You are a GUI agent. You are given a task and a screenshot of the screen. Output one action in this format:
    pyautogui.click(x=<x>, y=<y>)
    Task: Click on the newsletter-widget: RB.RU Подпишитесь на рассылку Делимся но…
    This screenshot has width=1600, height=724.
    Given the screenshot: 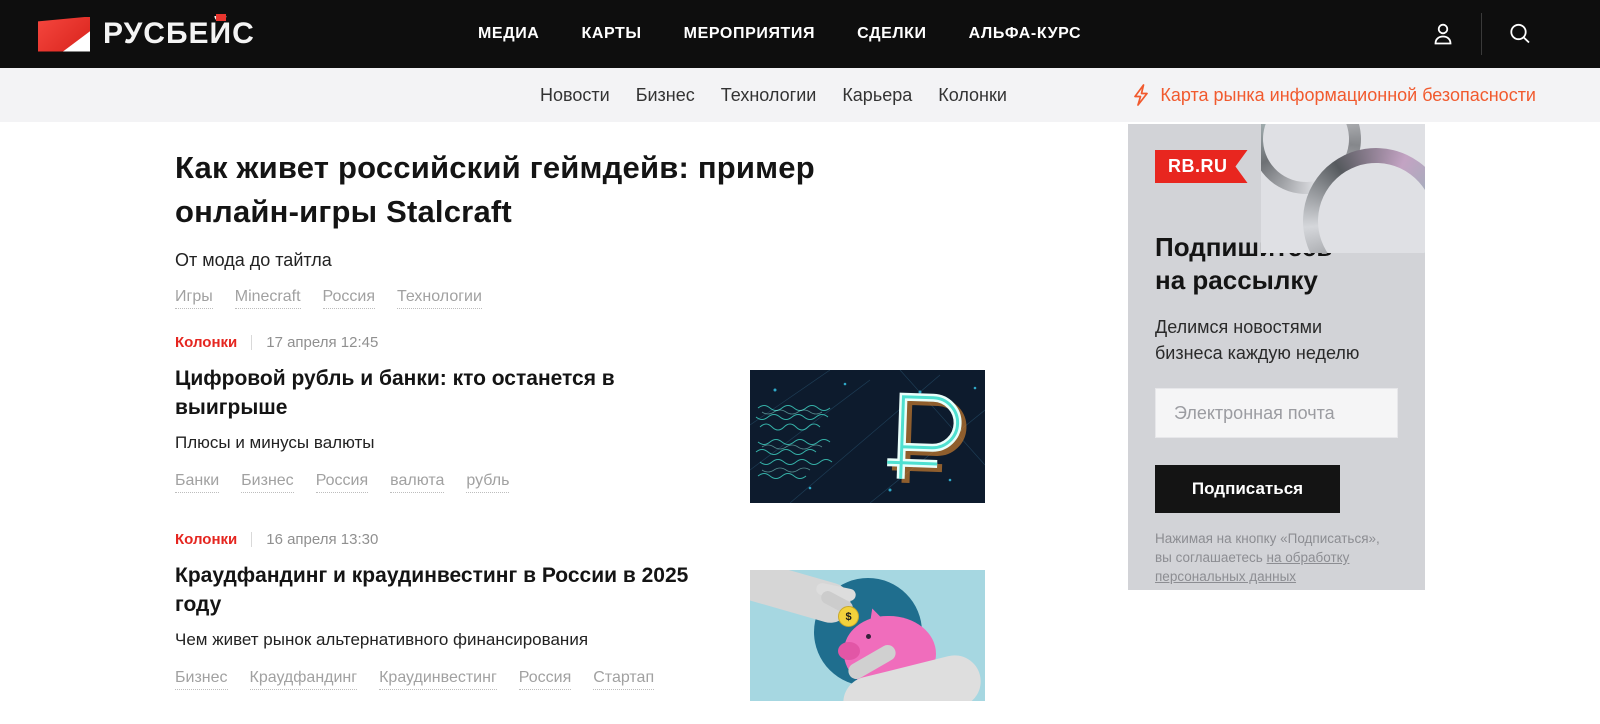 What is the action you would take?
    pyautogui.click(x=1276, y=357)
    